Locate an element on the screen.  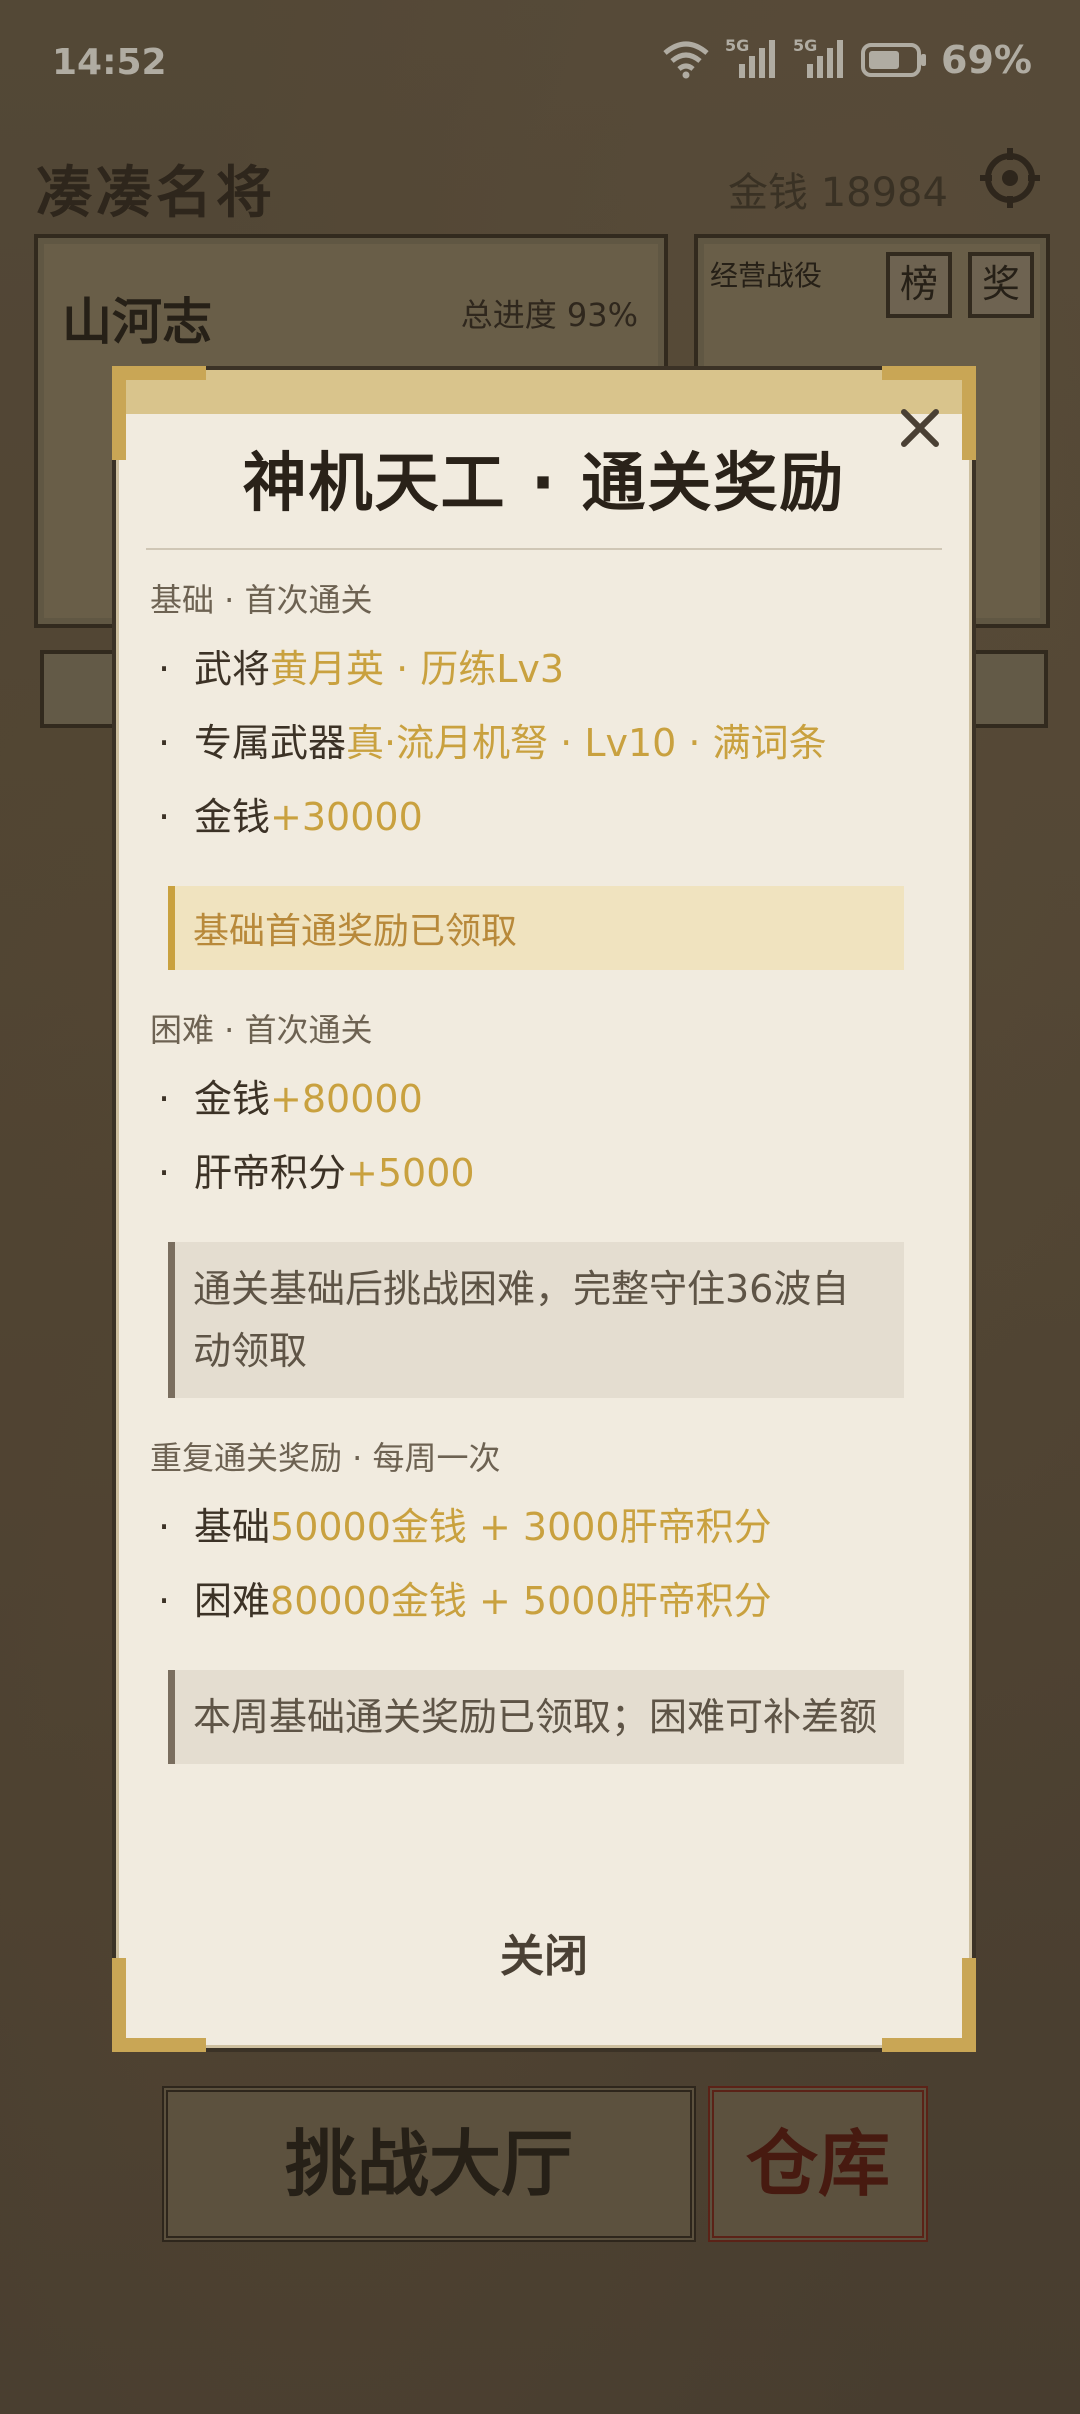
item-value: +80000 is located at coordinates (346, 1099).